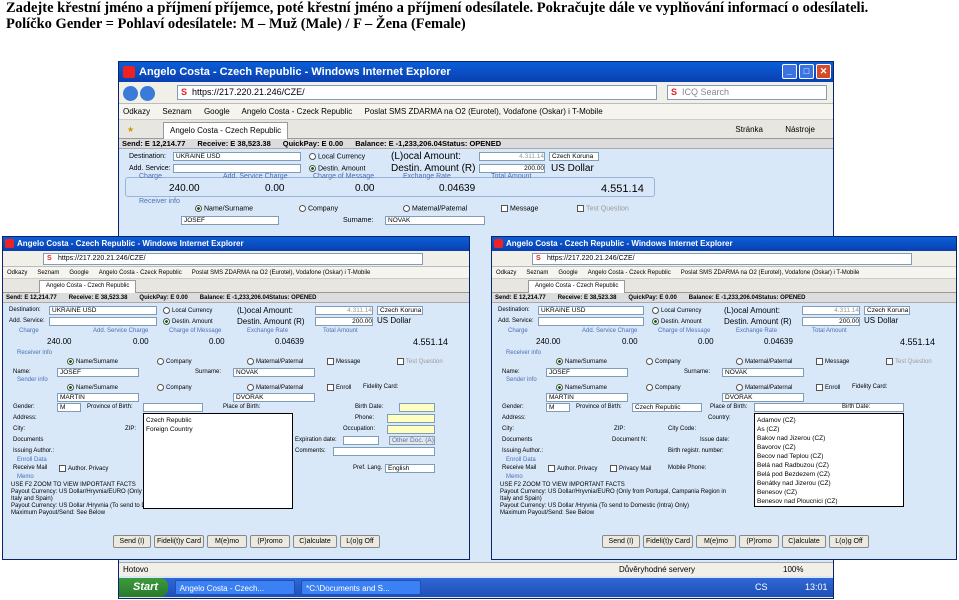 The image size is (959, 600). Describe the element at coordinates (829, 492) in the screenshot. I see `place-option: Benesov (CZ)` at that location.